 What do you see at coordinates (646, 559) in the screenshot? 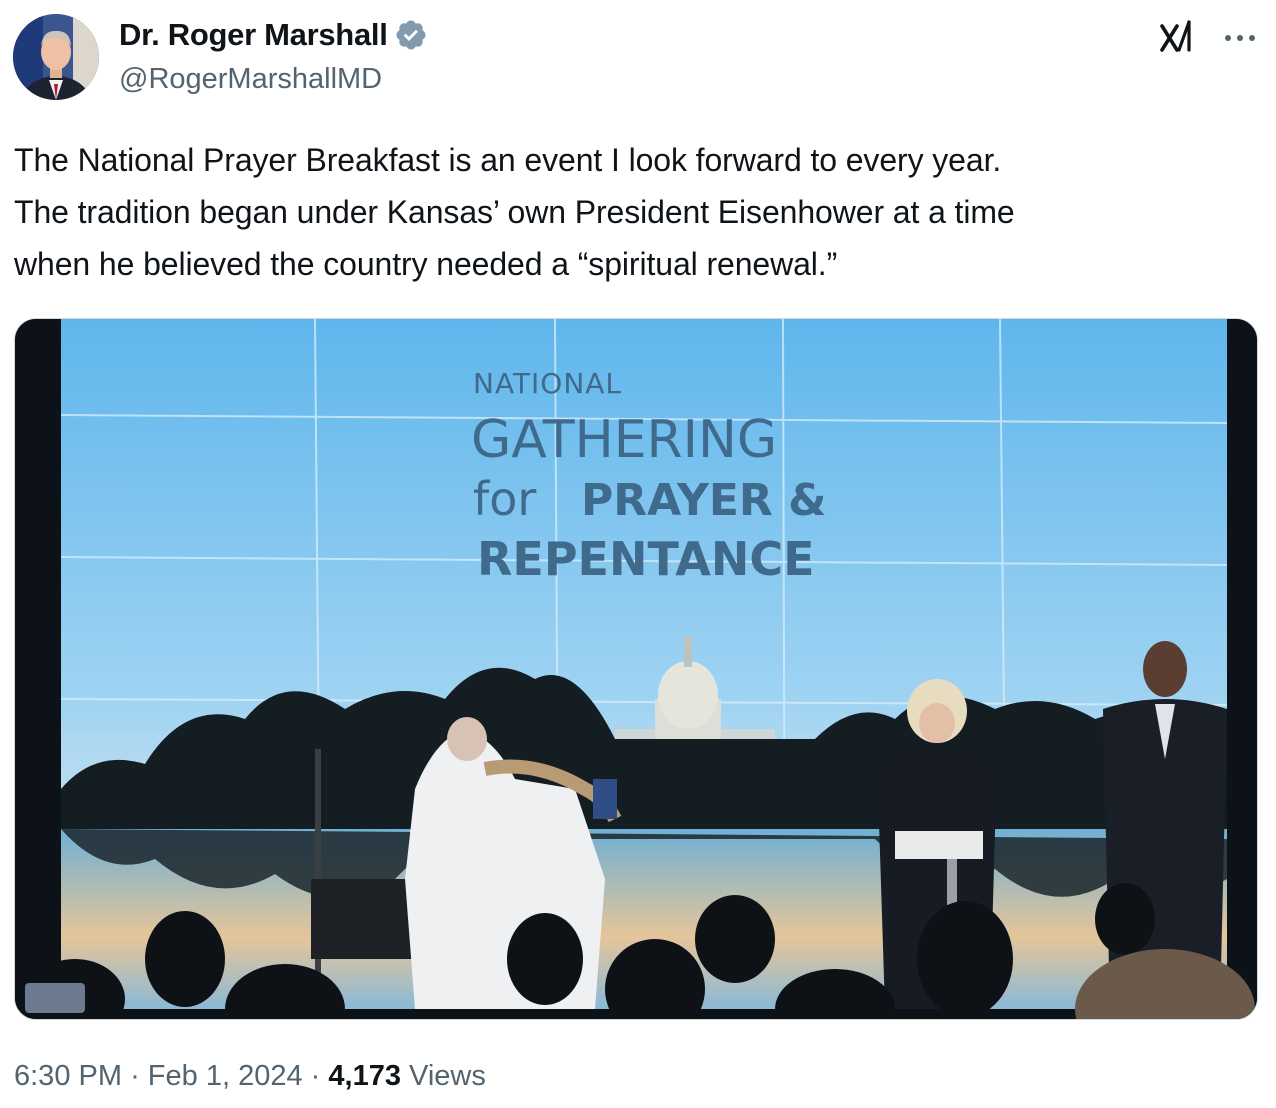
I see `screen-title-line-4: REPENTANCE` at bounding box center [646, 559].